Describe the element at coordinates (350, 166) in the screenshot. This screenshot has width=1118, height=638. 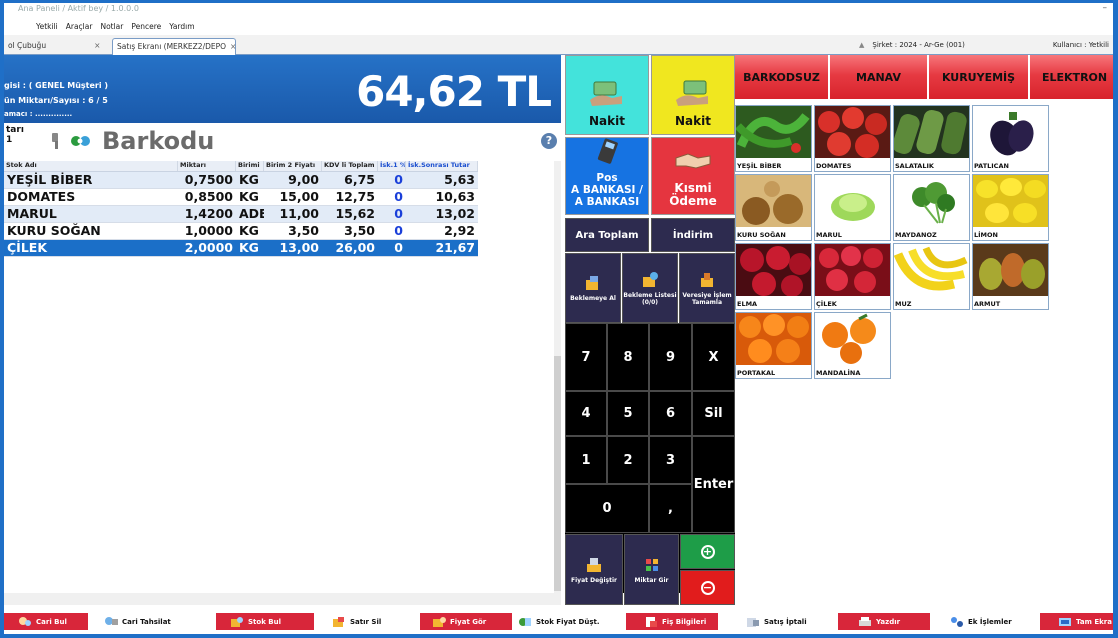
I see `col-kdv-total: KDV li Toplam` at that location.